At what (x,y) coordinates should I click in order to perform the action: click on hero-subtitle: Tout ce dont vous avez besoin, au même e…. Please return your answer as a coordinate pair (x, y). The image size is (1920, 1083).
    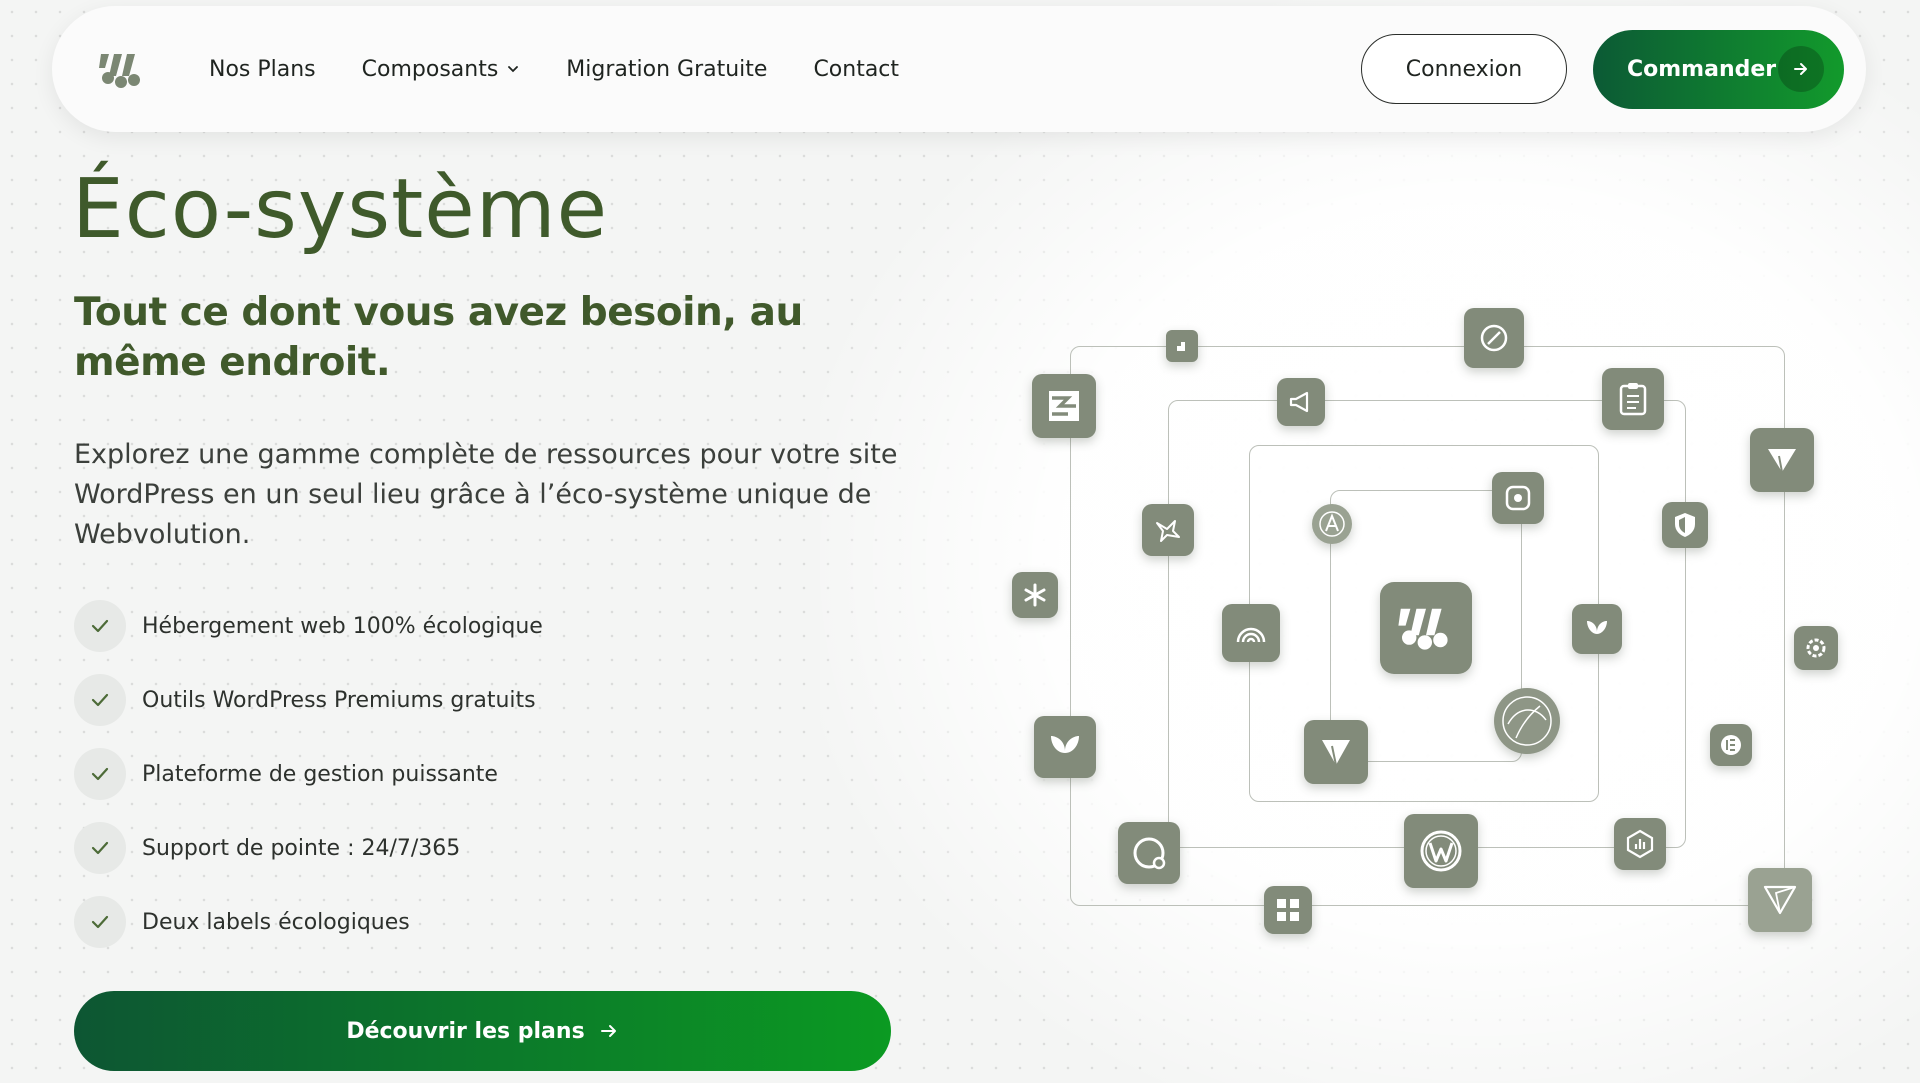
    Looking at the image, I should click on (438, 337).